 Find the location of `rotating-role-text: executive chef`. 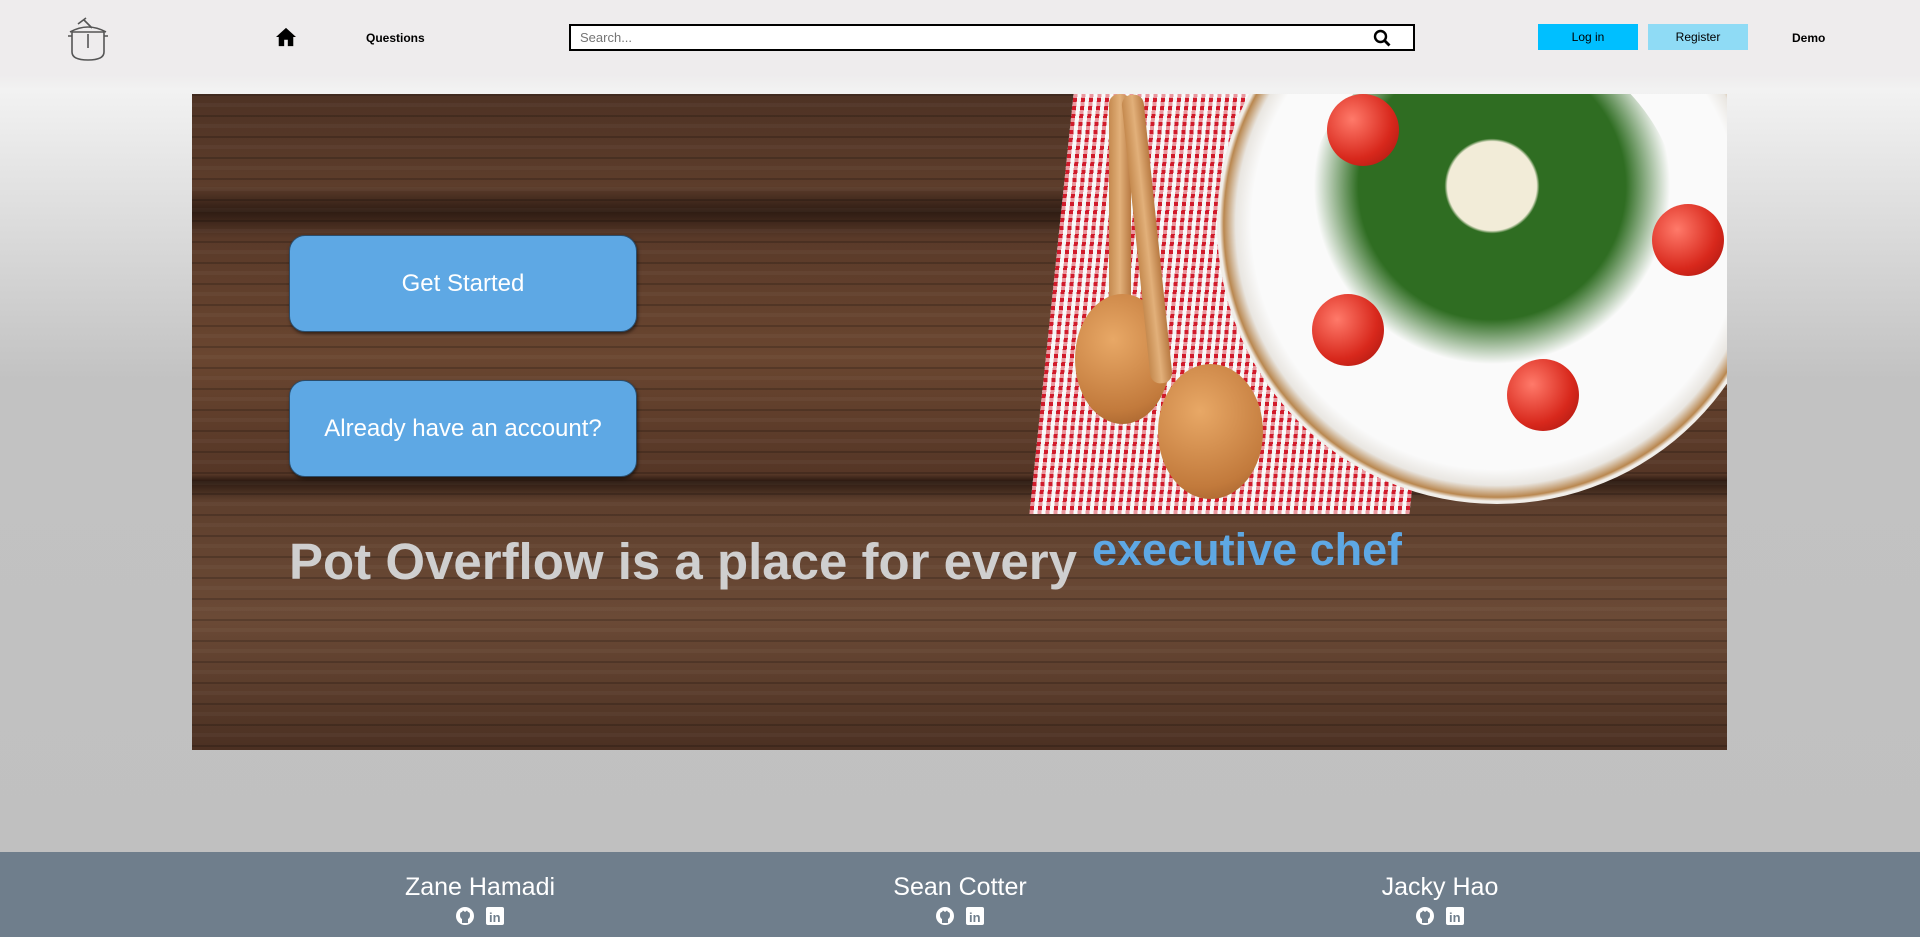

rotating-role-text: executive chef is located at coordinates (1247, 545).